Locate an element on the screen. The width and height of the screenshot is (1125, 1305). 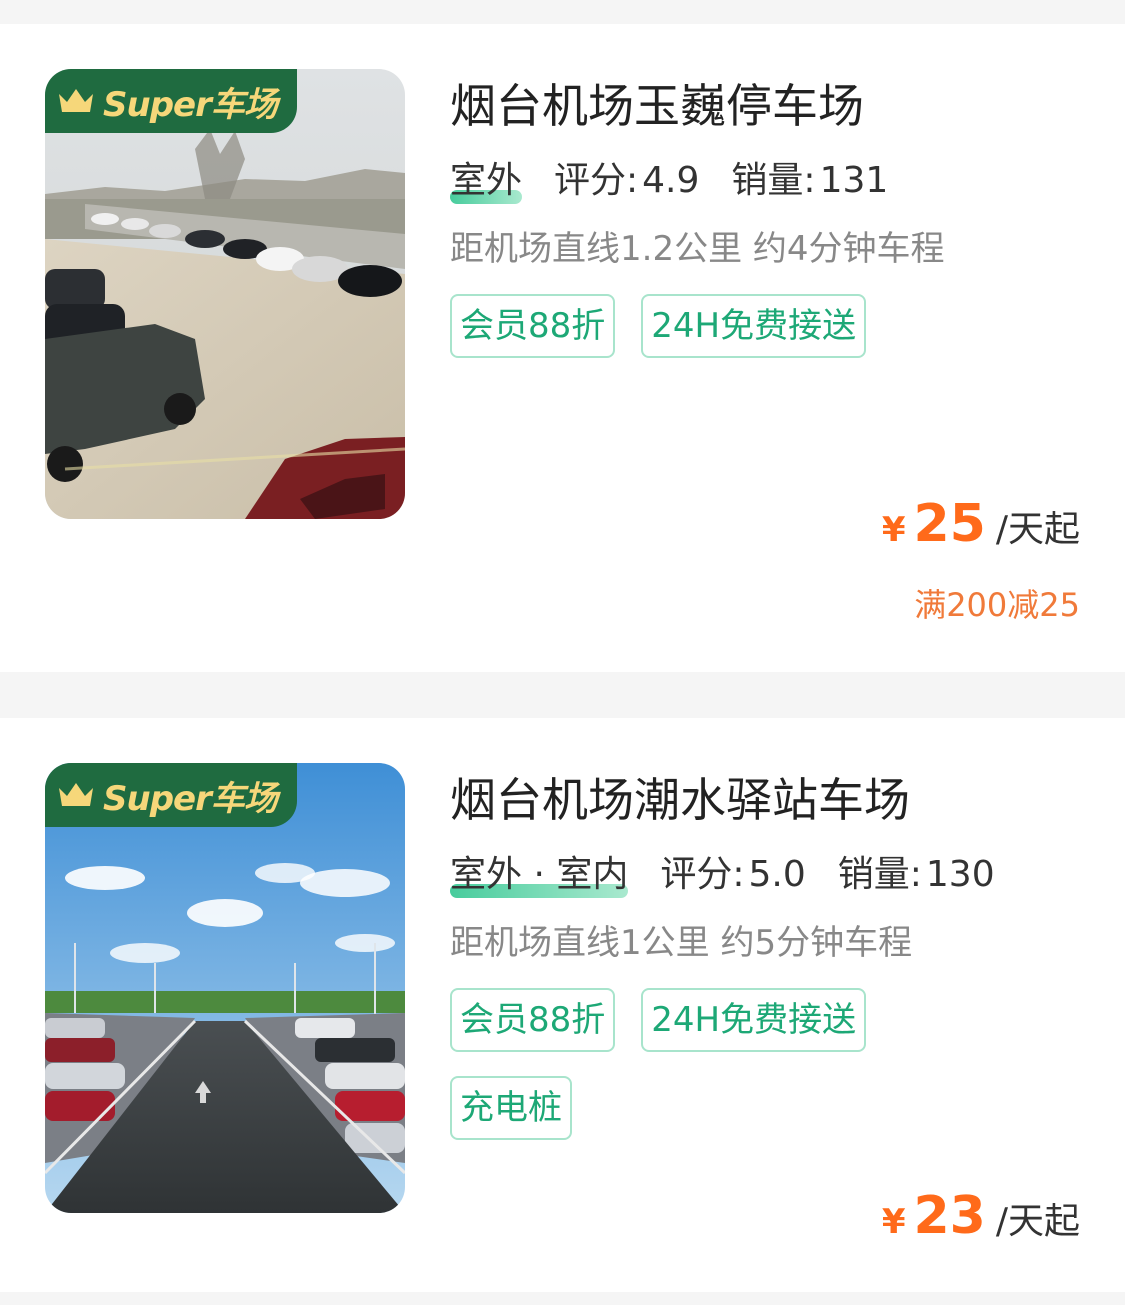
distance-text: 距机场直线1公里 约5分钟车程 is located at coordinates (681, 943).